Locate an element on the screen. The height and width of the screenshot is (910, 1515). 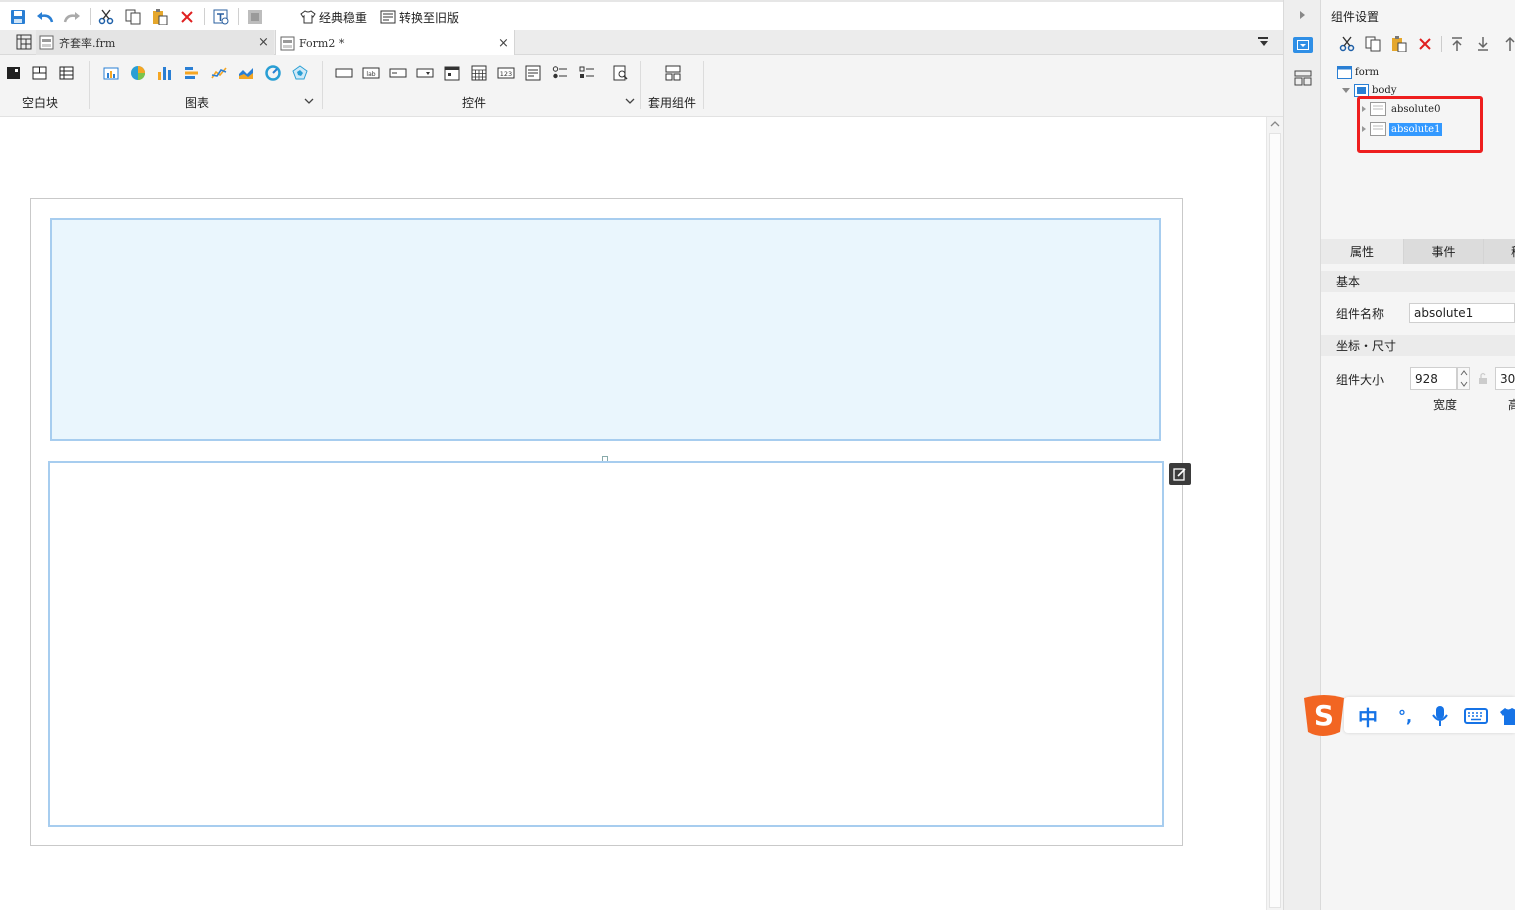
widget-group-expand-icon is located at coordinates (630, 101).